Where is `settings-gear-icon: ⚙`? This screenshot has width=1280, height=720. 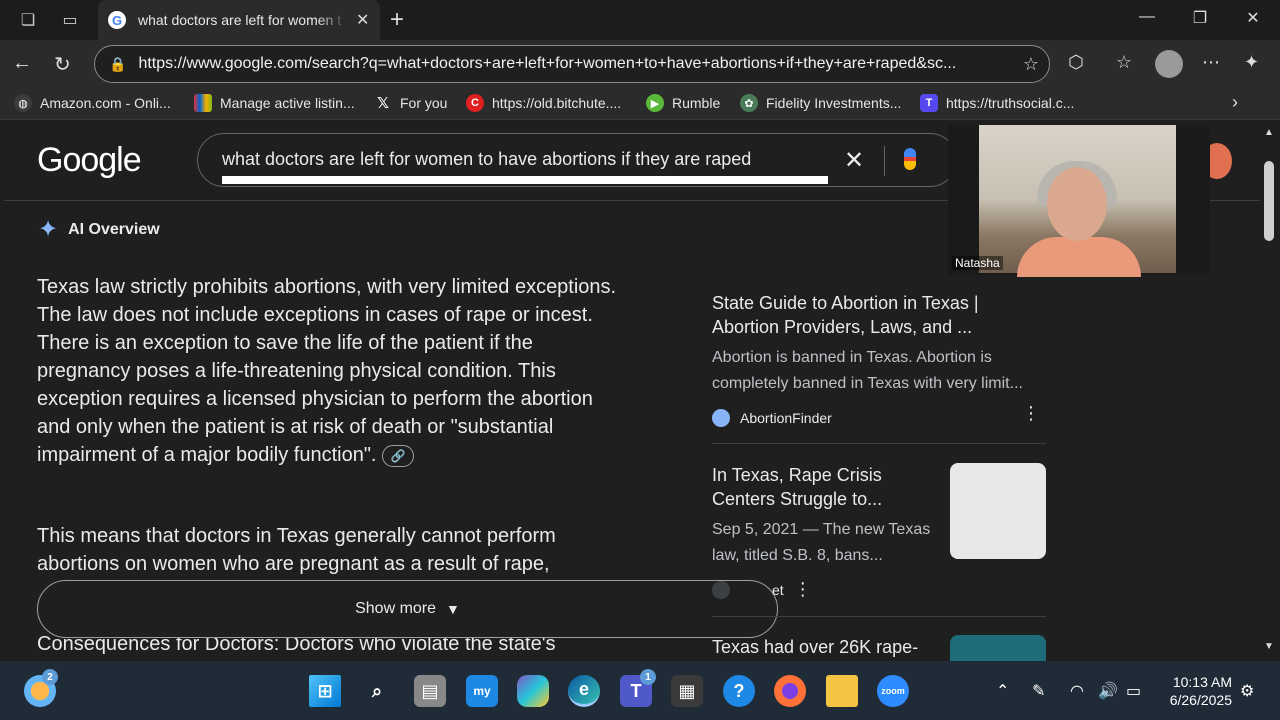 settings-gear-icon: ⚙ is located at coordinates (1247, 691).